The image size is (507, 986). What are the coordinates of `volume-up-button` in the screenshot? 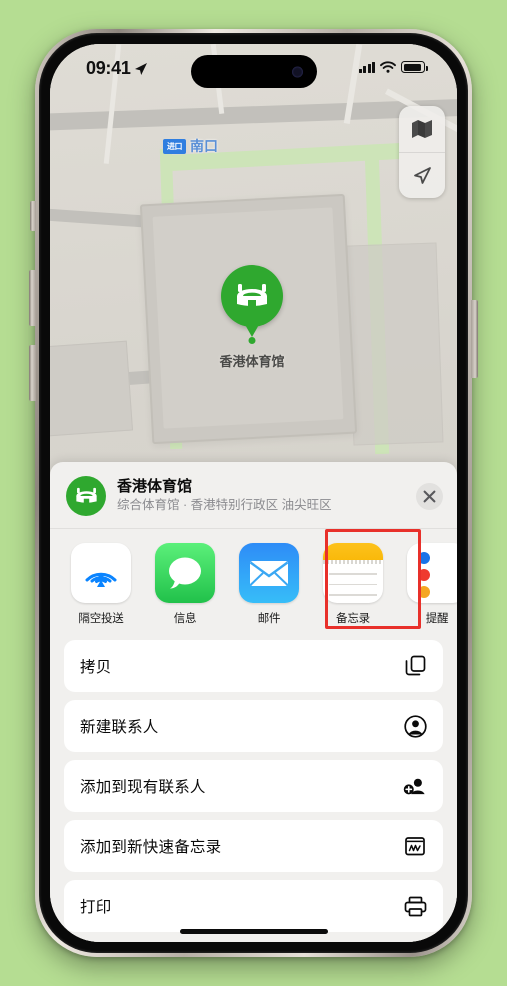 It's located at (32, 298).